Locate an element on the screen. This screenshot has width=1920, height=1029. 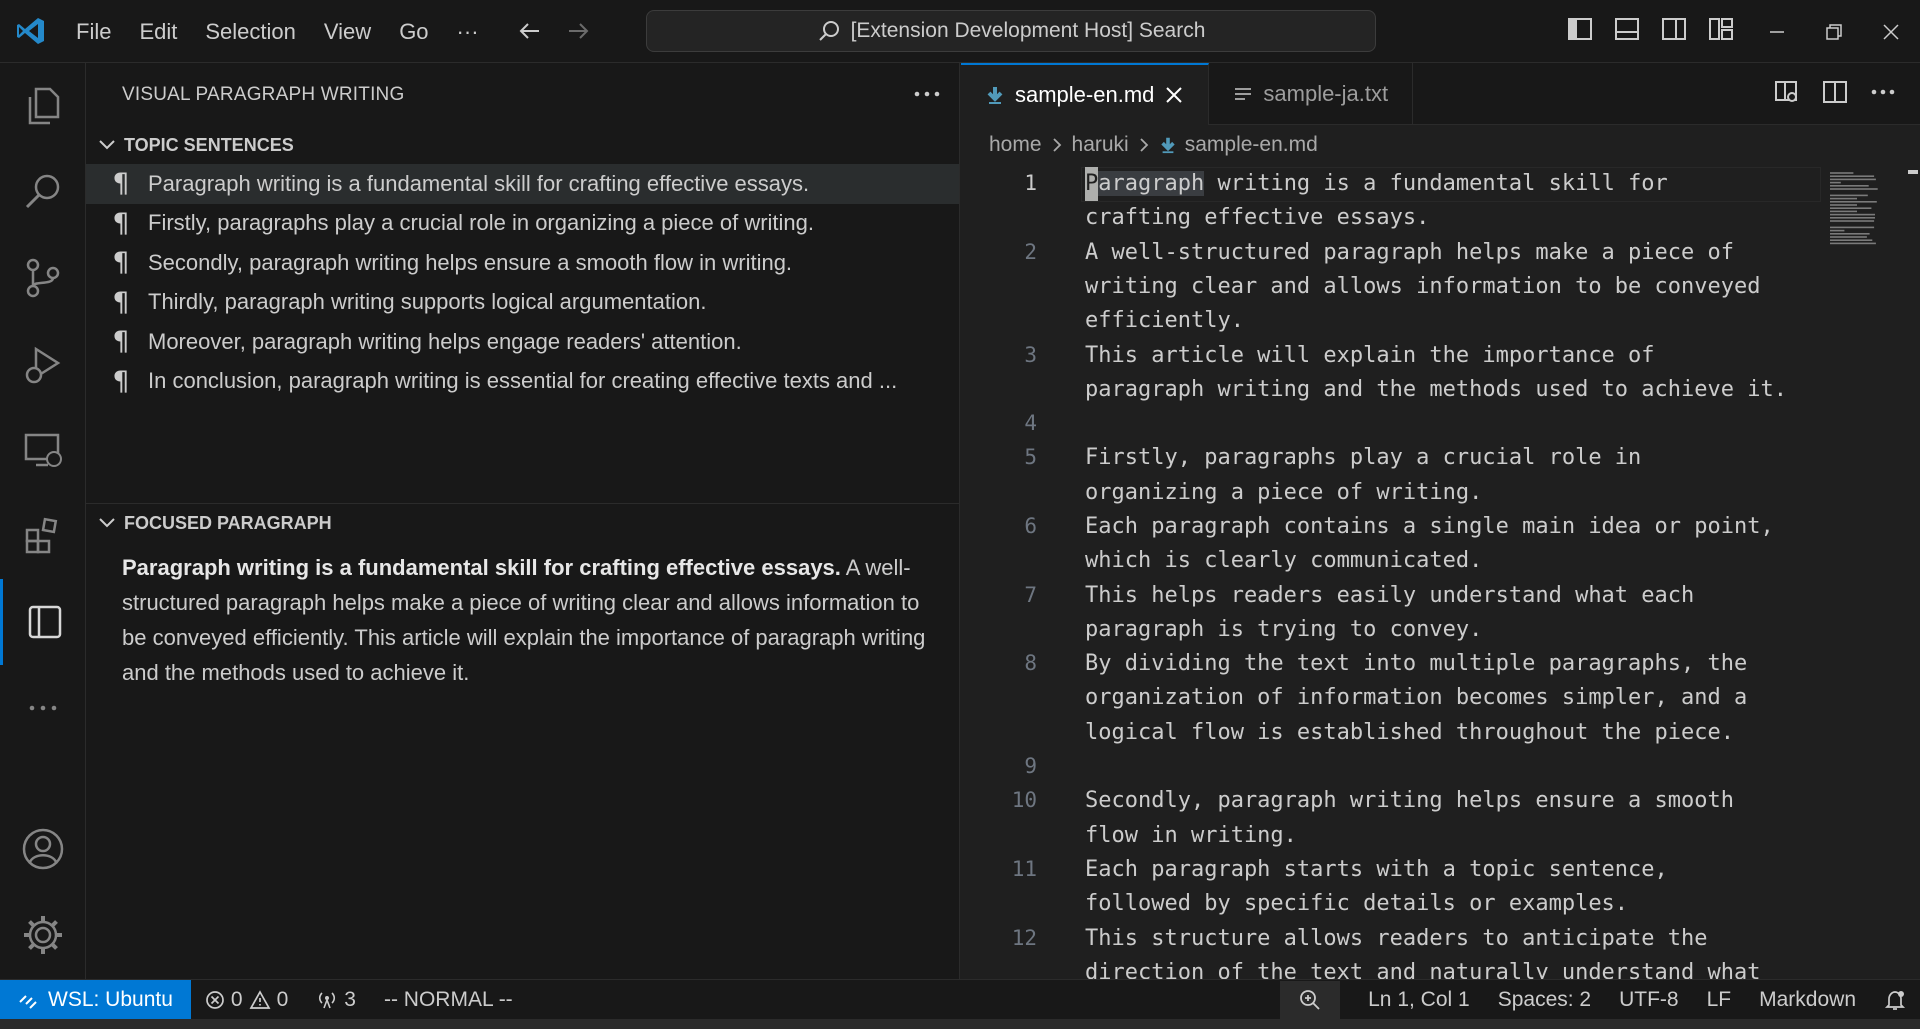
menu-go: Go is located at coordinates (413, 31).